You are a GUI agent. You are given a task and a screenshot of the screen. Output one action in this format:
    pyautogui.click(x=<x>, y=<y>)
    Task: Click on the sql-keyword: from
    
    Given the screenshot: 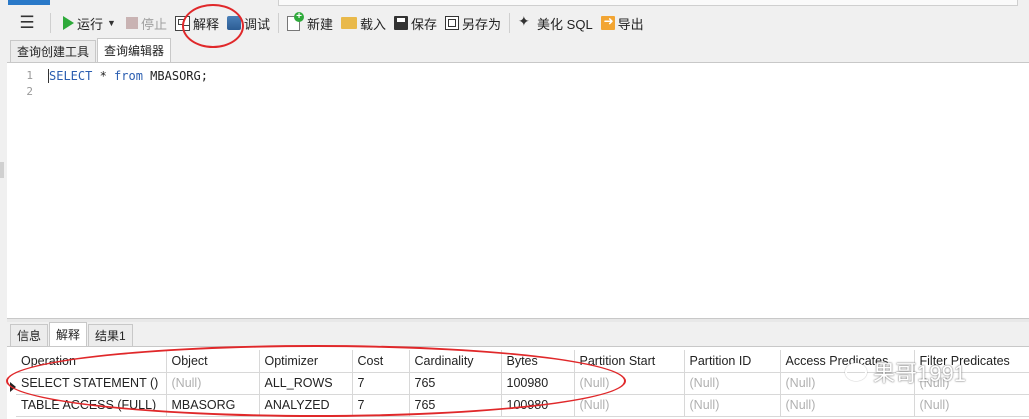 What is the action you would take?
    pyautogui.click(x=128, y=76)
    